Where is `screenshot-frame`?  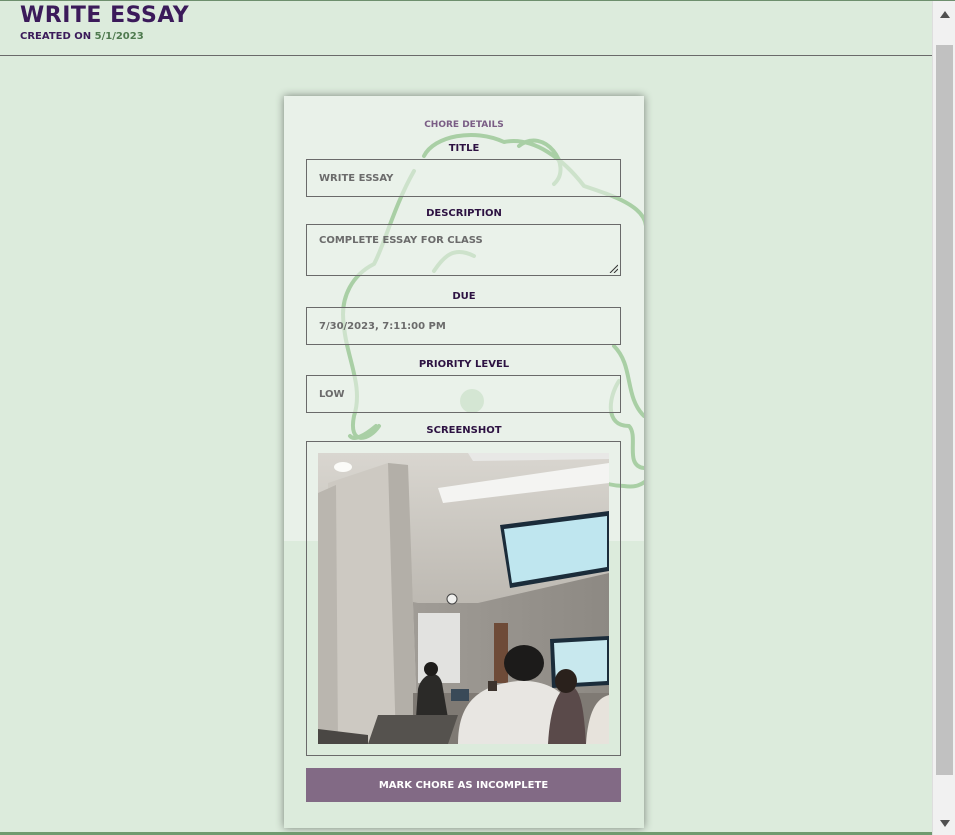
screenshot-frame is located at coordinates (463, 598).